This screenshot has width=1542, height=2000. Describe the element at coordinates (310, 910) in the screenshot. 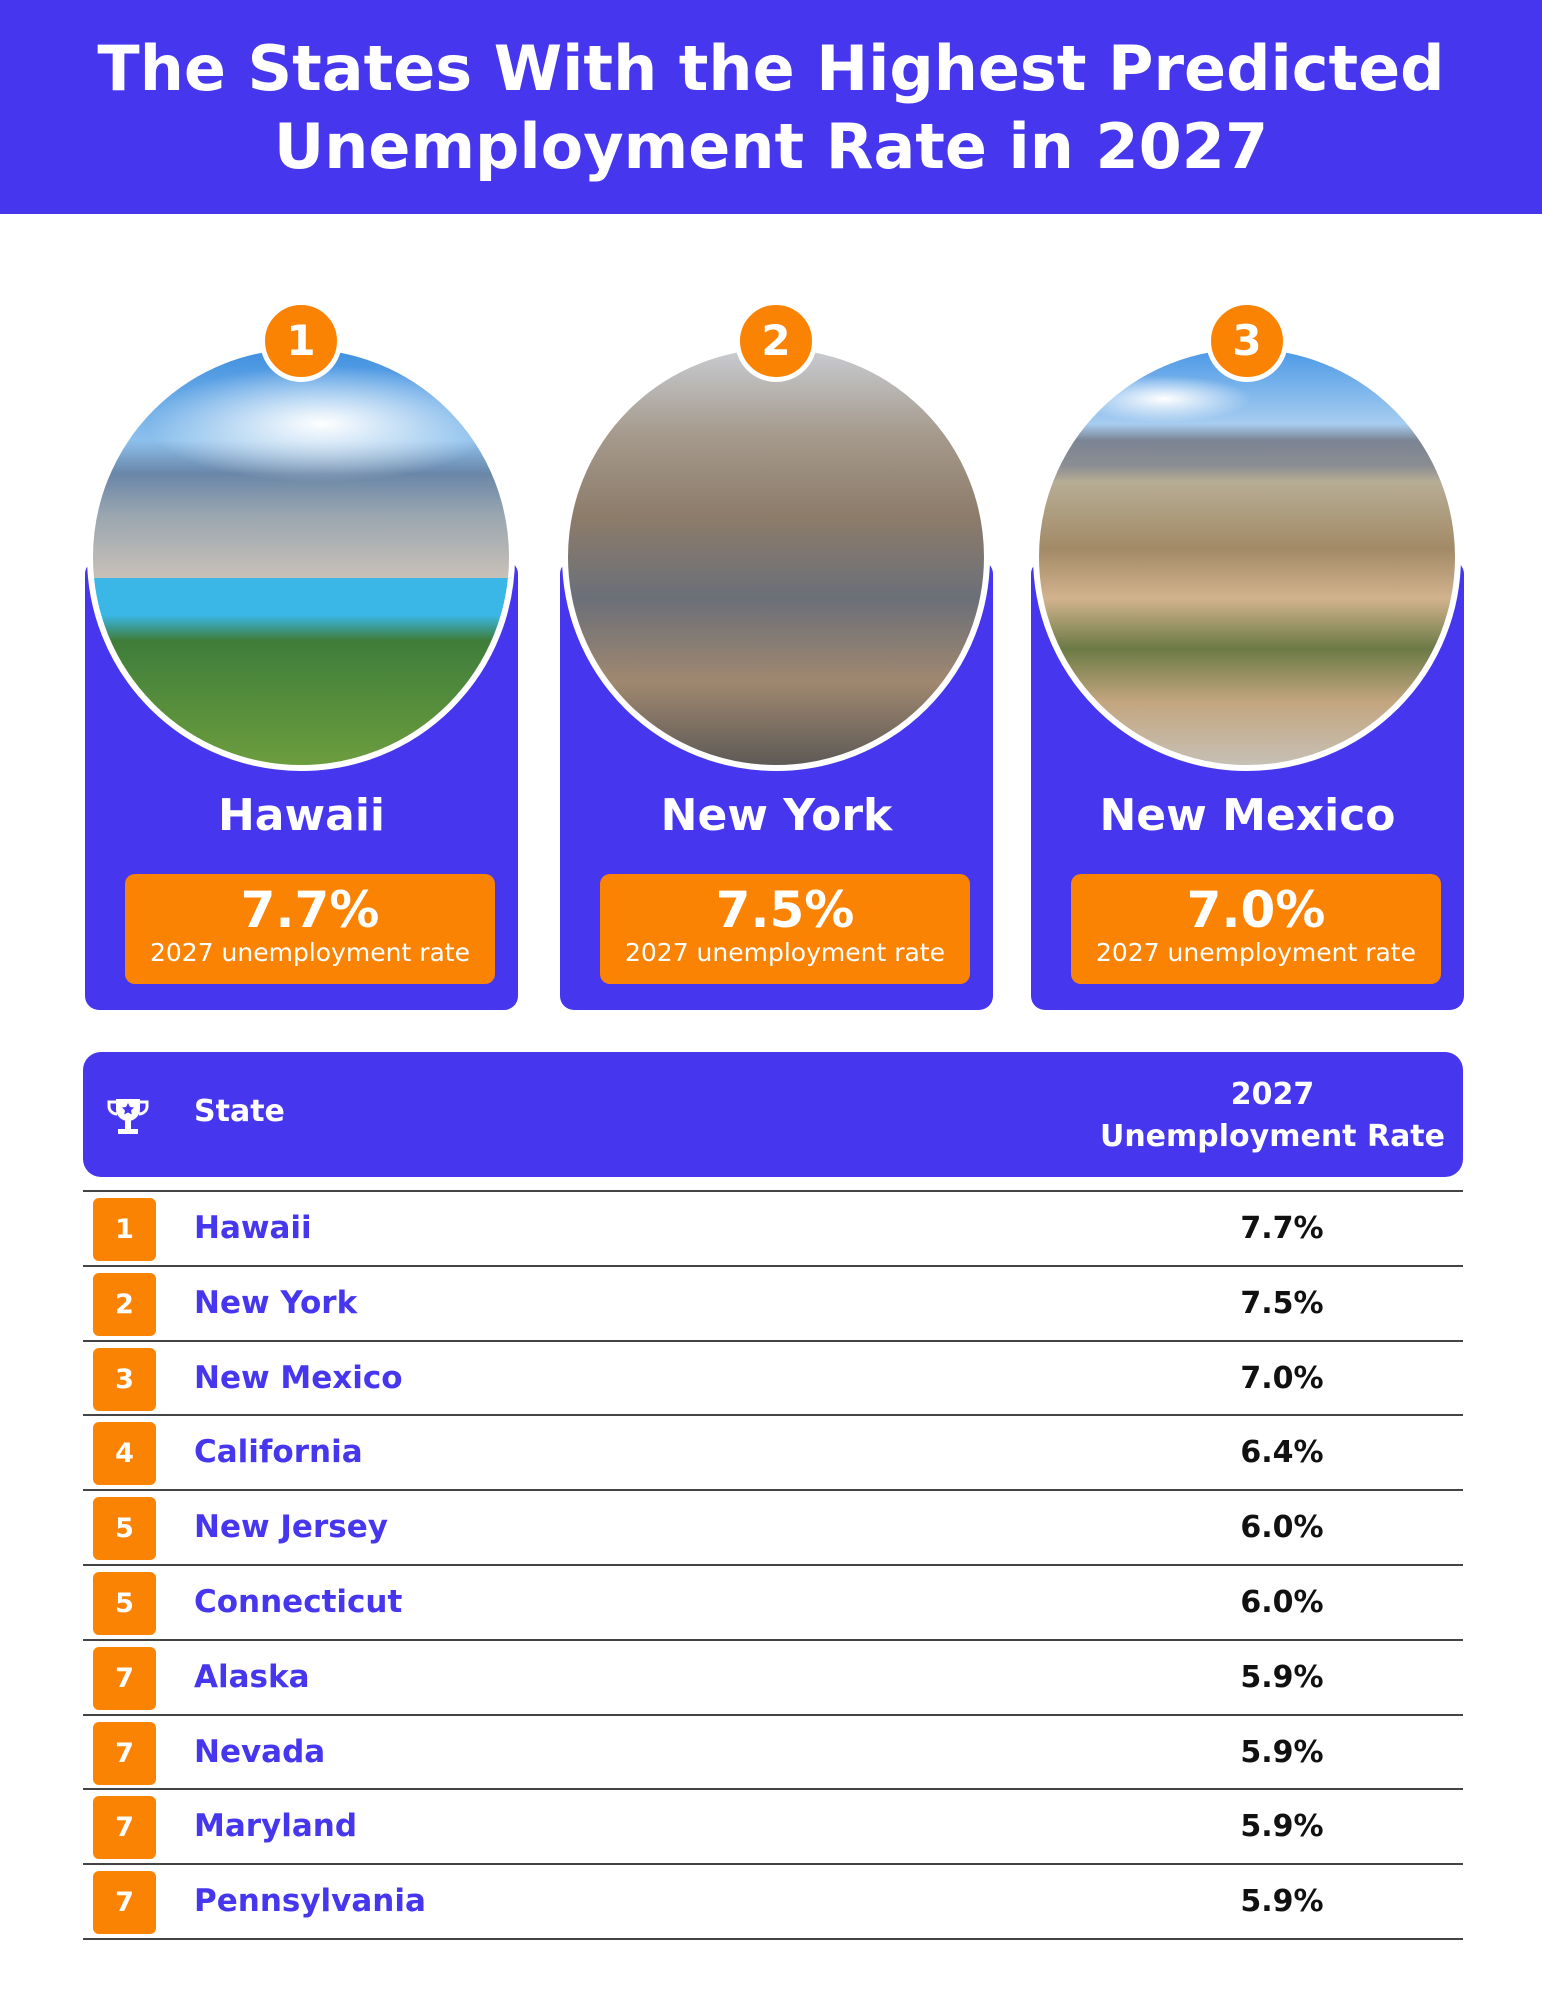

I see `card-rate-value: 7.7%` at that location.